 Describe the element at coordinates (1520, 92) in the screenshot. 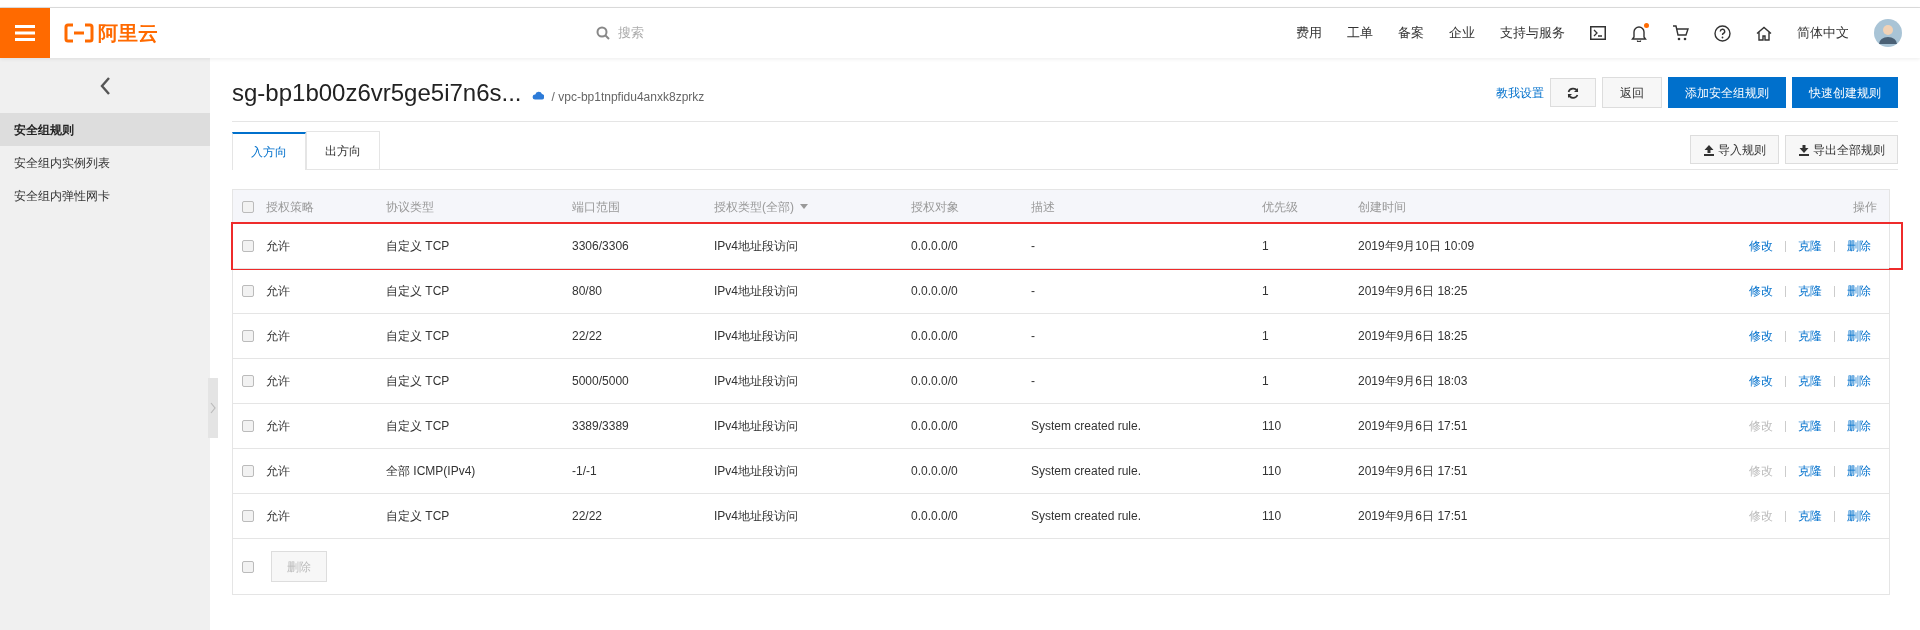

I see `help-link: 教我设置` at that location.